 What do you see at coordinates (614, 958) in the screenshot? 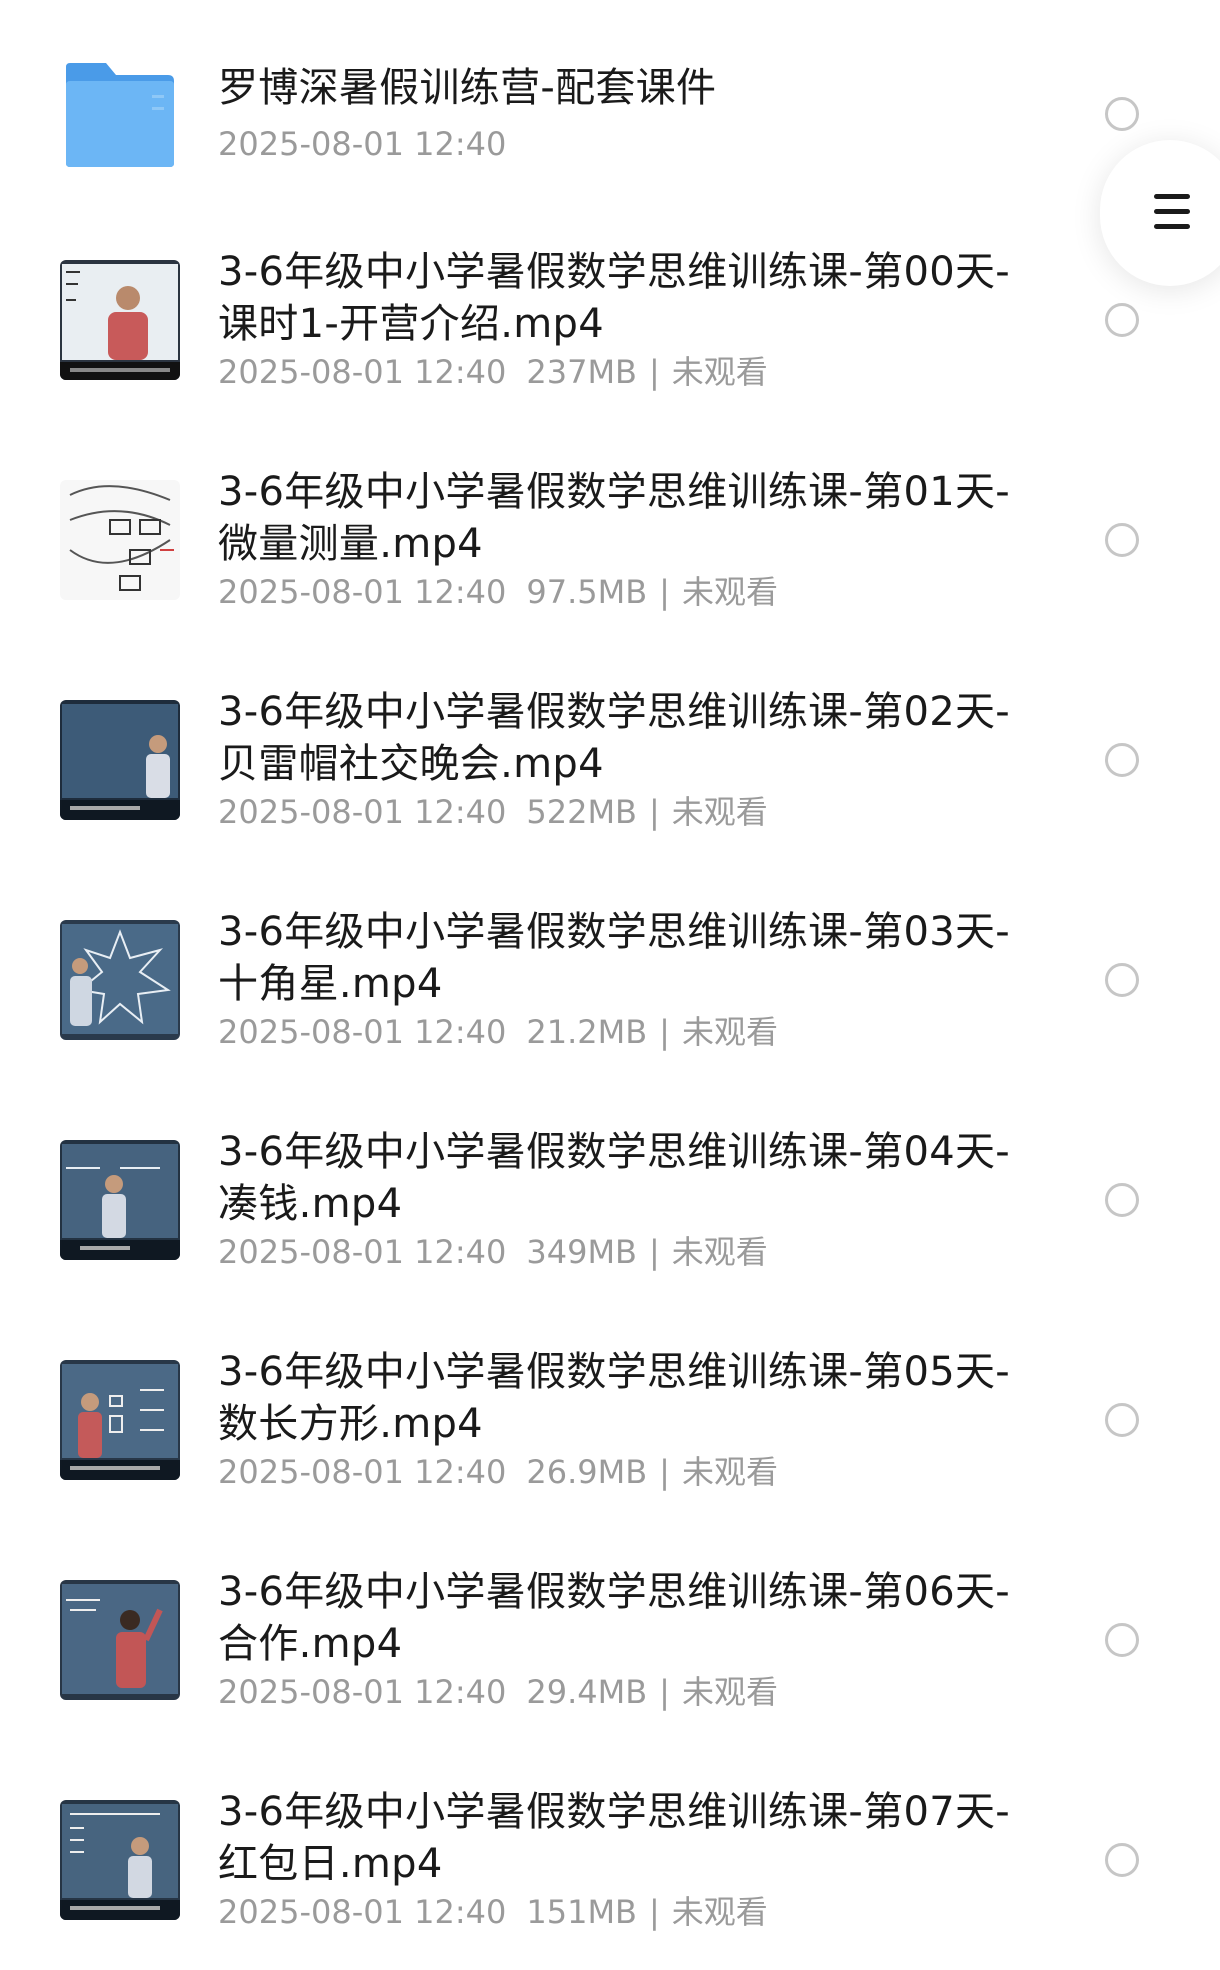
I see `file-title: 3-6年级中小学暑假数学思维训练课-第03天- 十角星.mp4` at bounding box center [614, 958].